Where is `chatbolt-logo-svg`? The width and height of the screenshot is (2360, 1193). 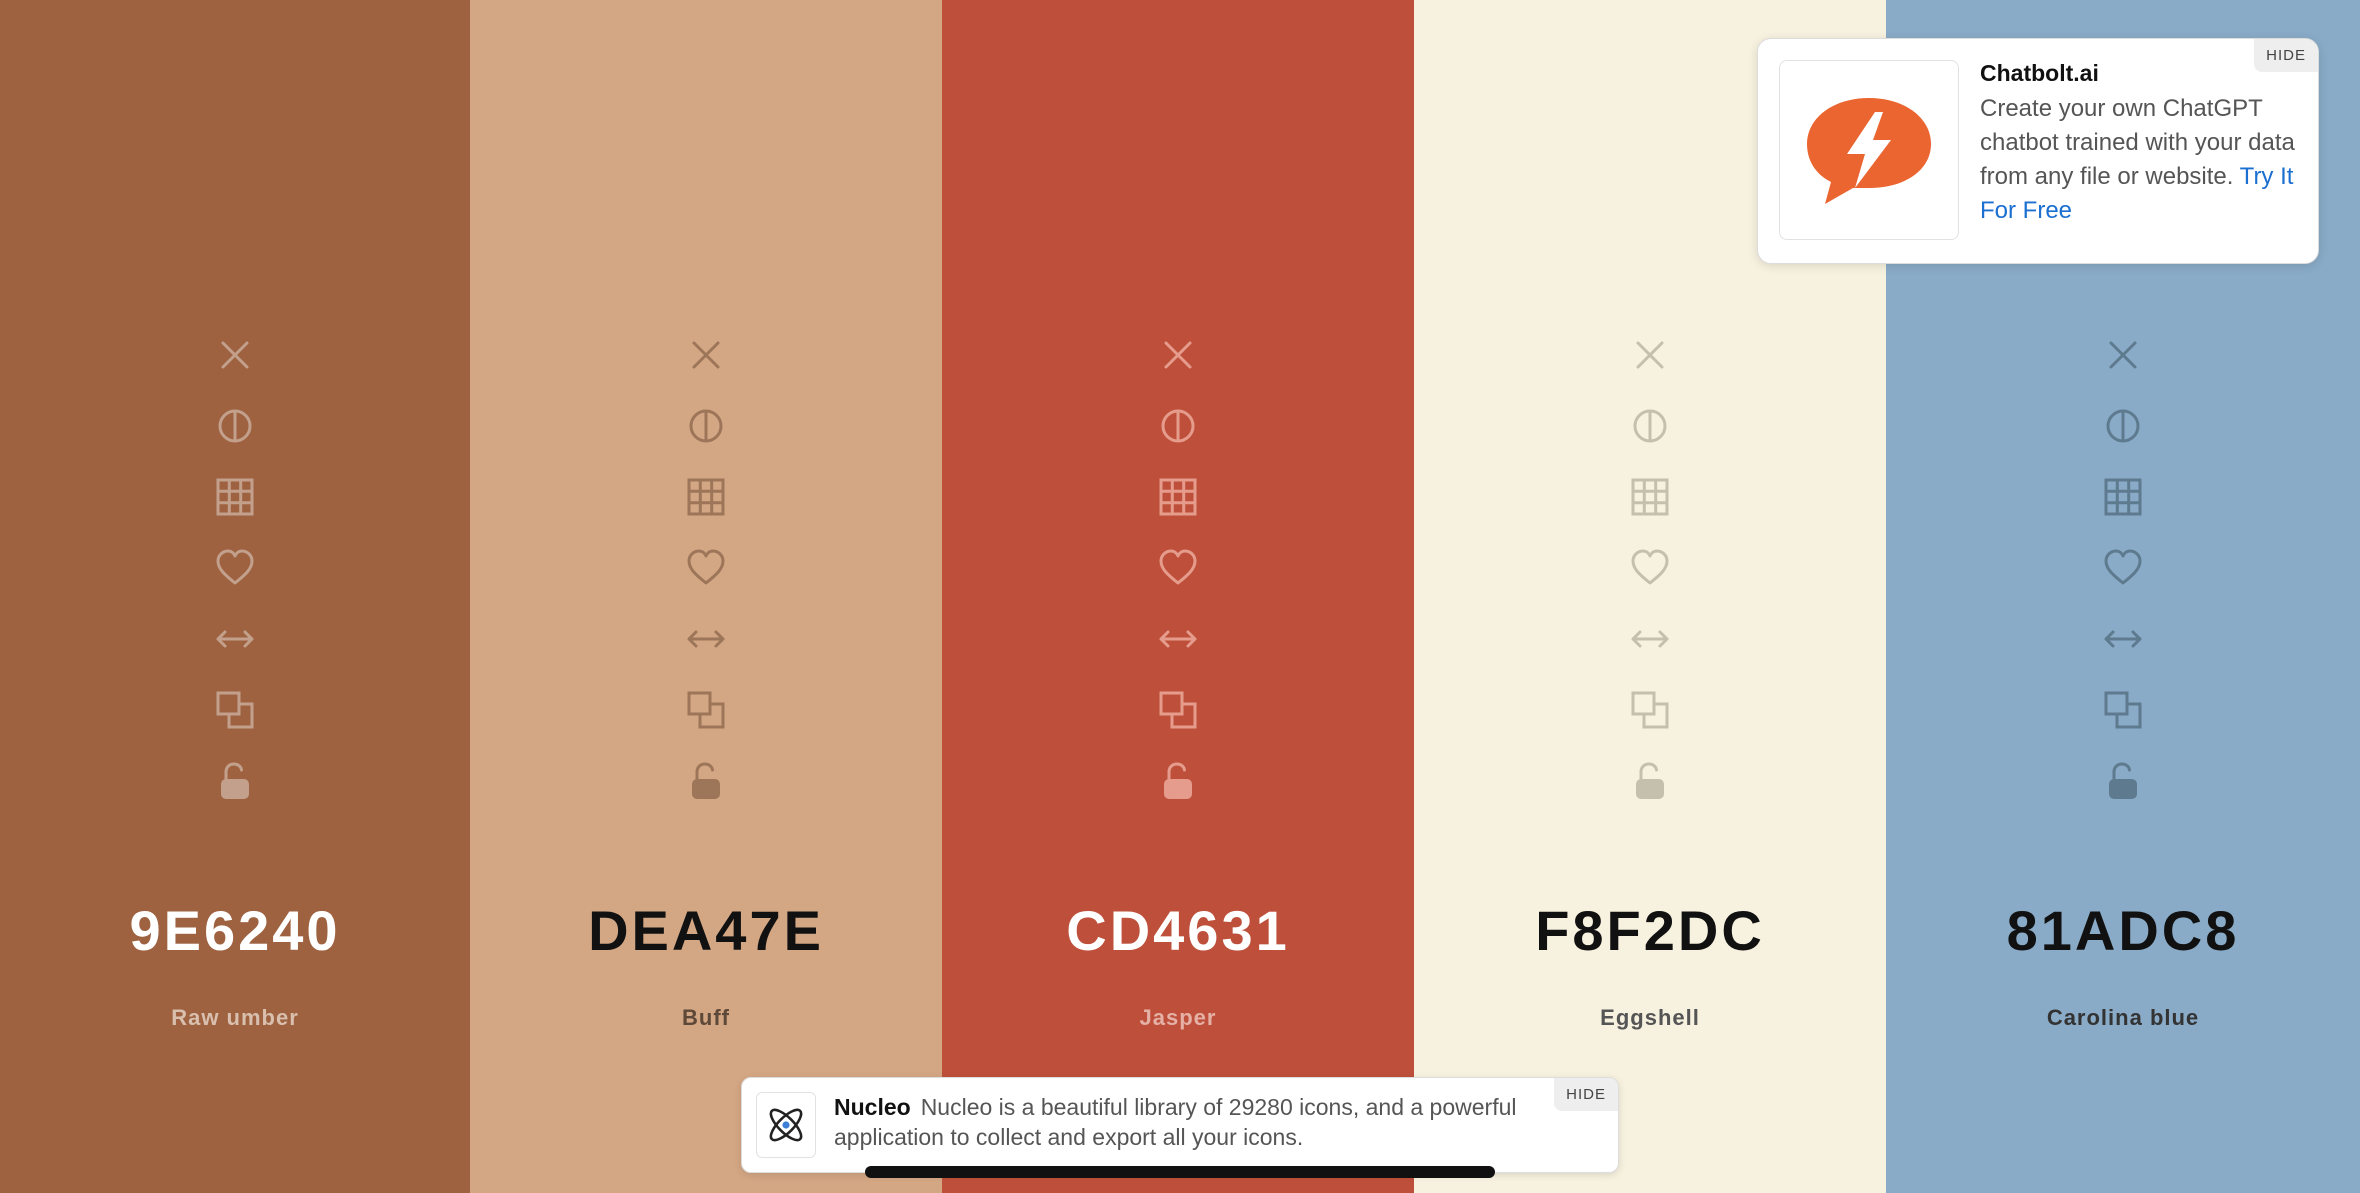 chatbolt-logo-svg is located at coordinates (1869, 151).